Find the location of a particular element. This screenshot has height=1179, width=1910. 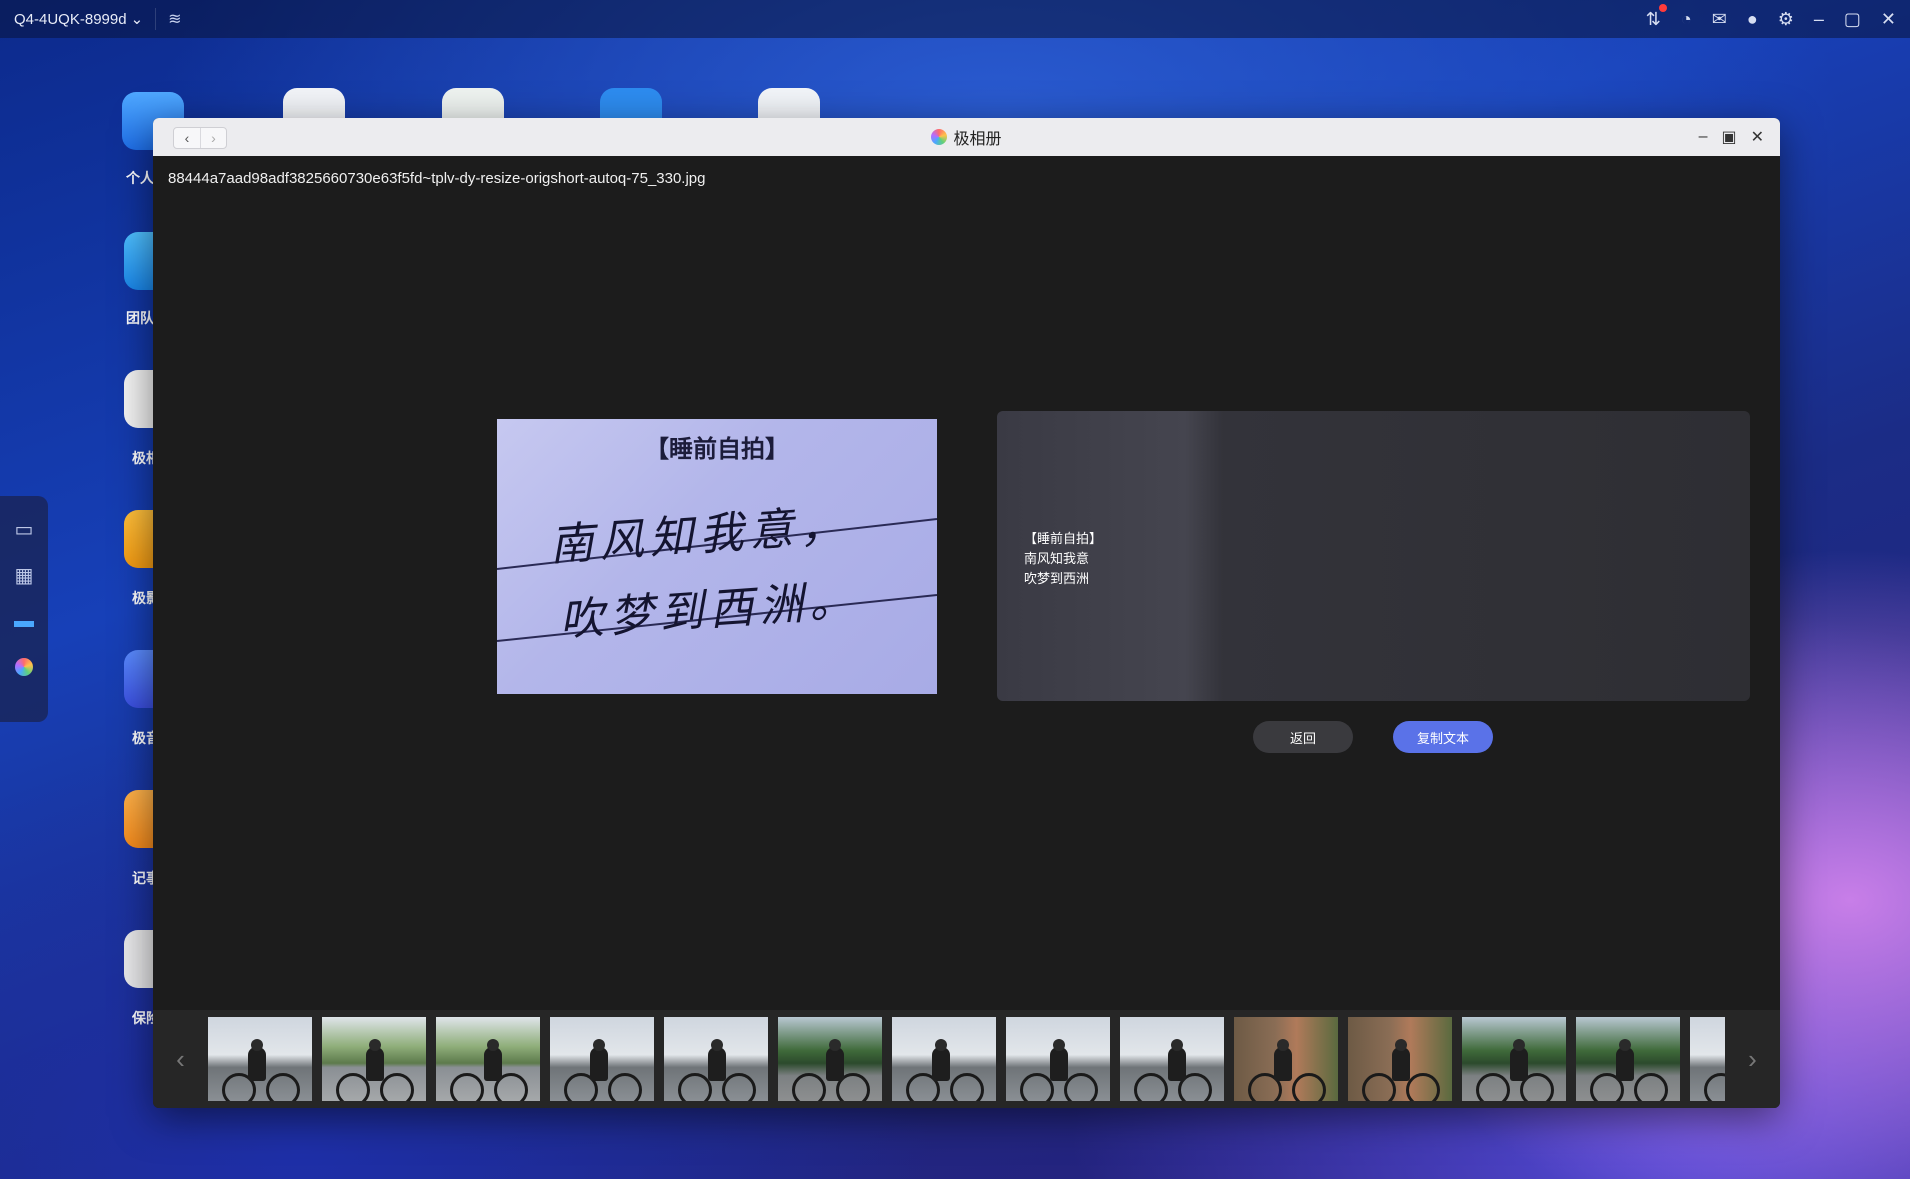

window-minimize-icon: – is located at coordinates (1703, 137).